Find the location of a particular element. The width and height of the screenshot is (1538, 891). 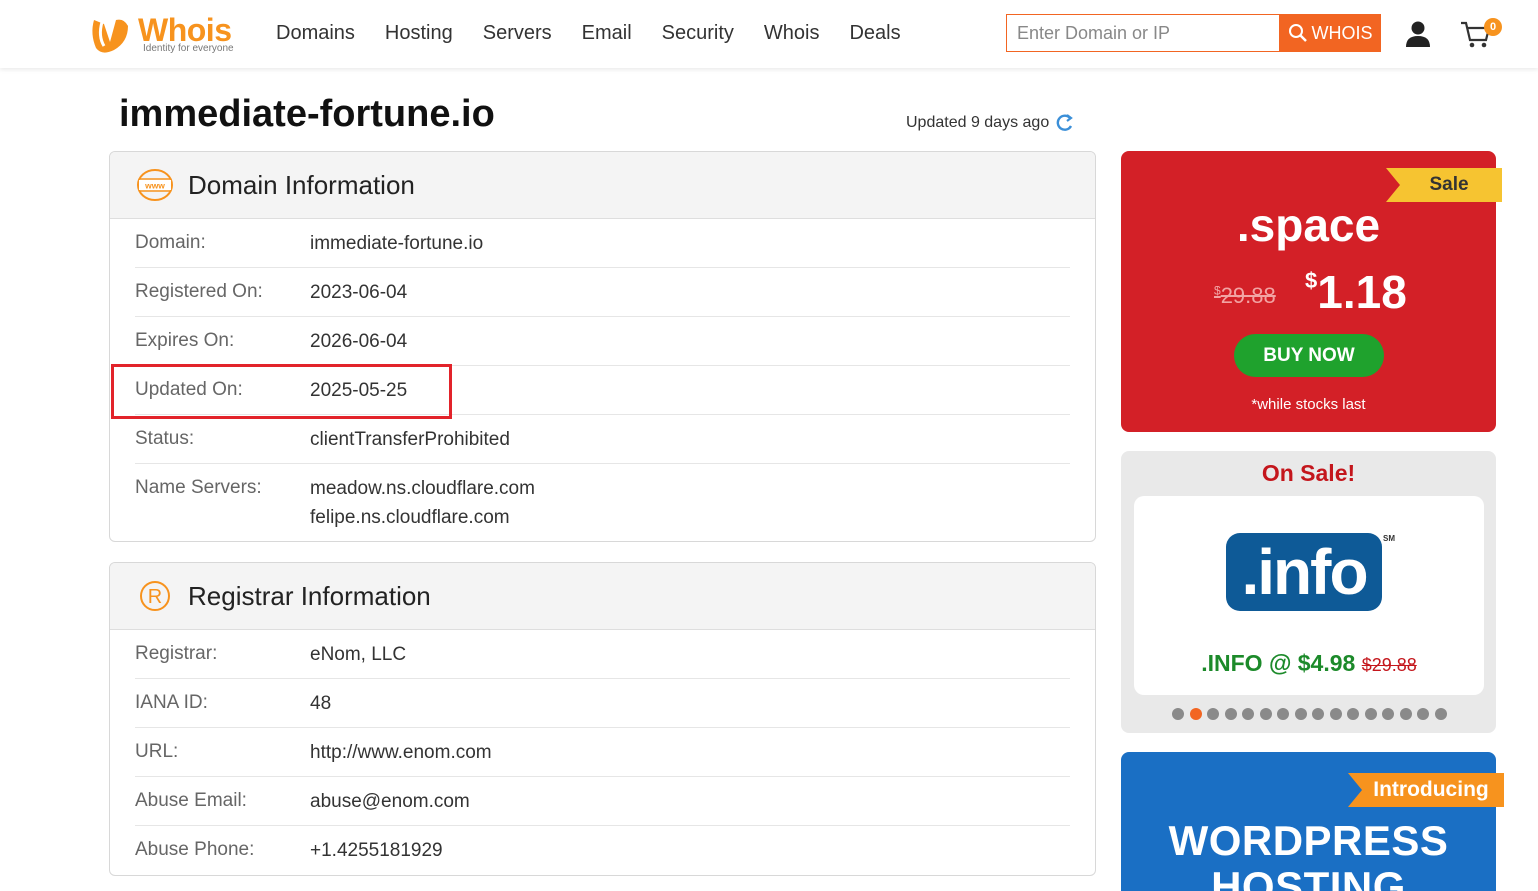

info-price: .INFO @ $4.98 $29.88 is located at coordinates (1309, 663).